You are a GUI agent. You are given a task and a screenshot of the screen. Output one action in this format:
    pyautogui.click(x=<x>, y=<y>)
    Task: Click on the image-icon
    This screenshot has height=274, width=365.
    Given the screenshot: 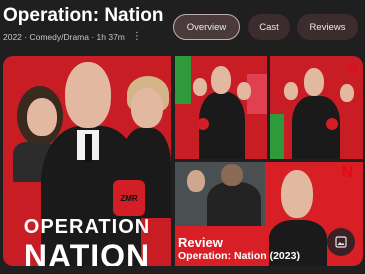 What is the action you would take?
    pyautogui.click(x=341, y=242)
    